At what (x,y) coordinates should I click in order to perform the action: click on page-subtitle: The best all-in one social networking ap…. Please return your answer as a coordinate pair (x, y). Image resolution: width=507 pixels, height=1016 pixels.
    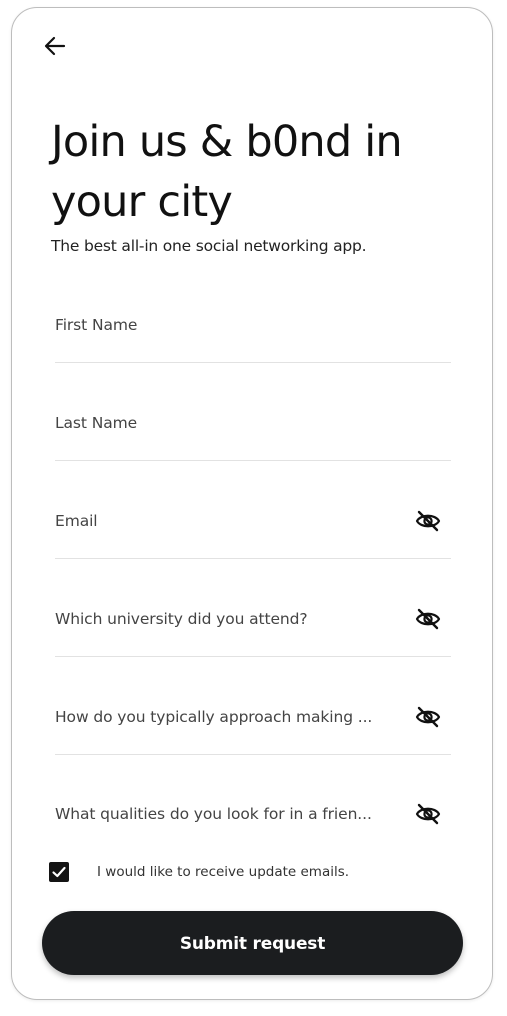
    Looking at the image, I should click on (209, 246).